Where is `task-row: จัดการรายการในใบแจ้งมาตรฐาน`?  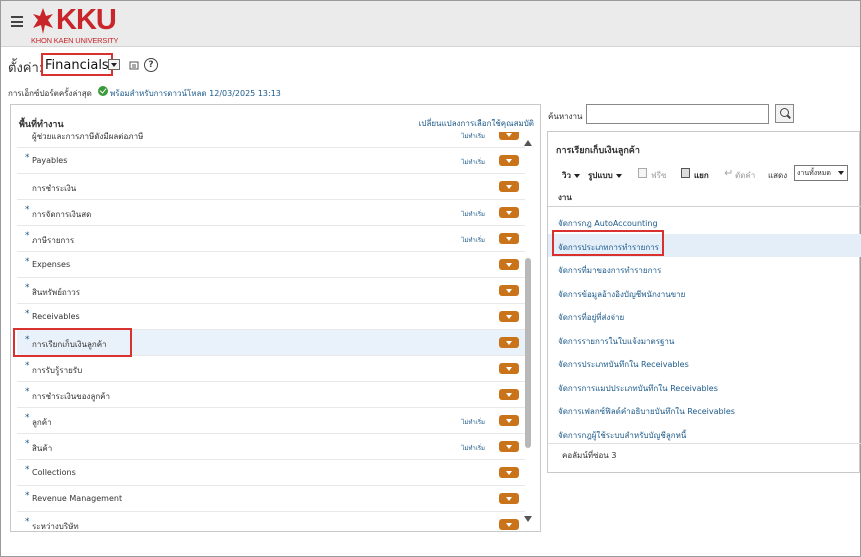
task-row: จัดการรายการในใบแจ้งมาตรฐาน is located at coordinates (704, 339).